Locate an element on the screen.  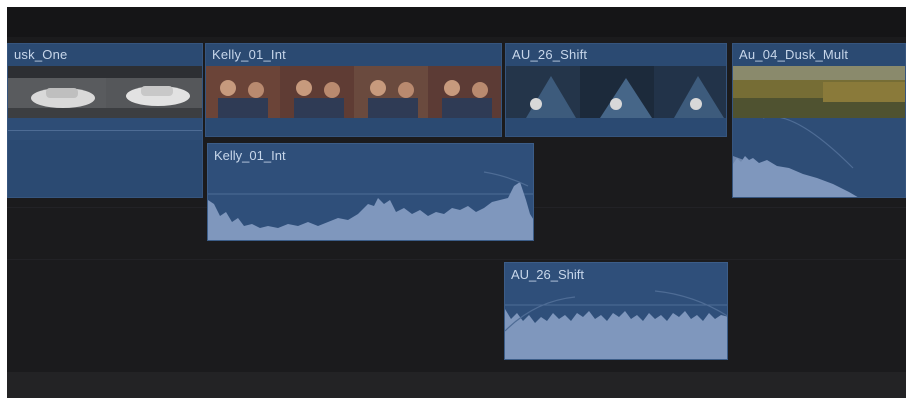
clip-name: AU_26_Shift is located at coordinates (550, 54).